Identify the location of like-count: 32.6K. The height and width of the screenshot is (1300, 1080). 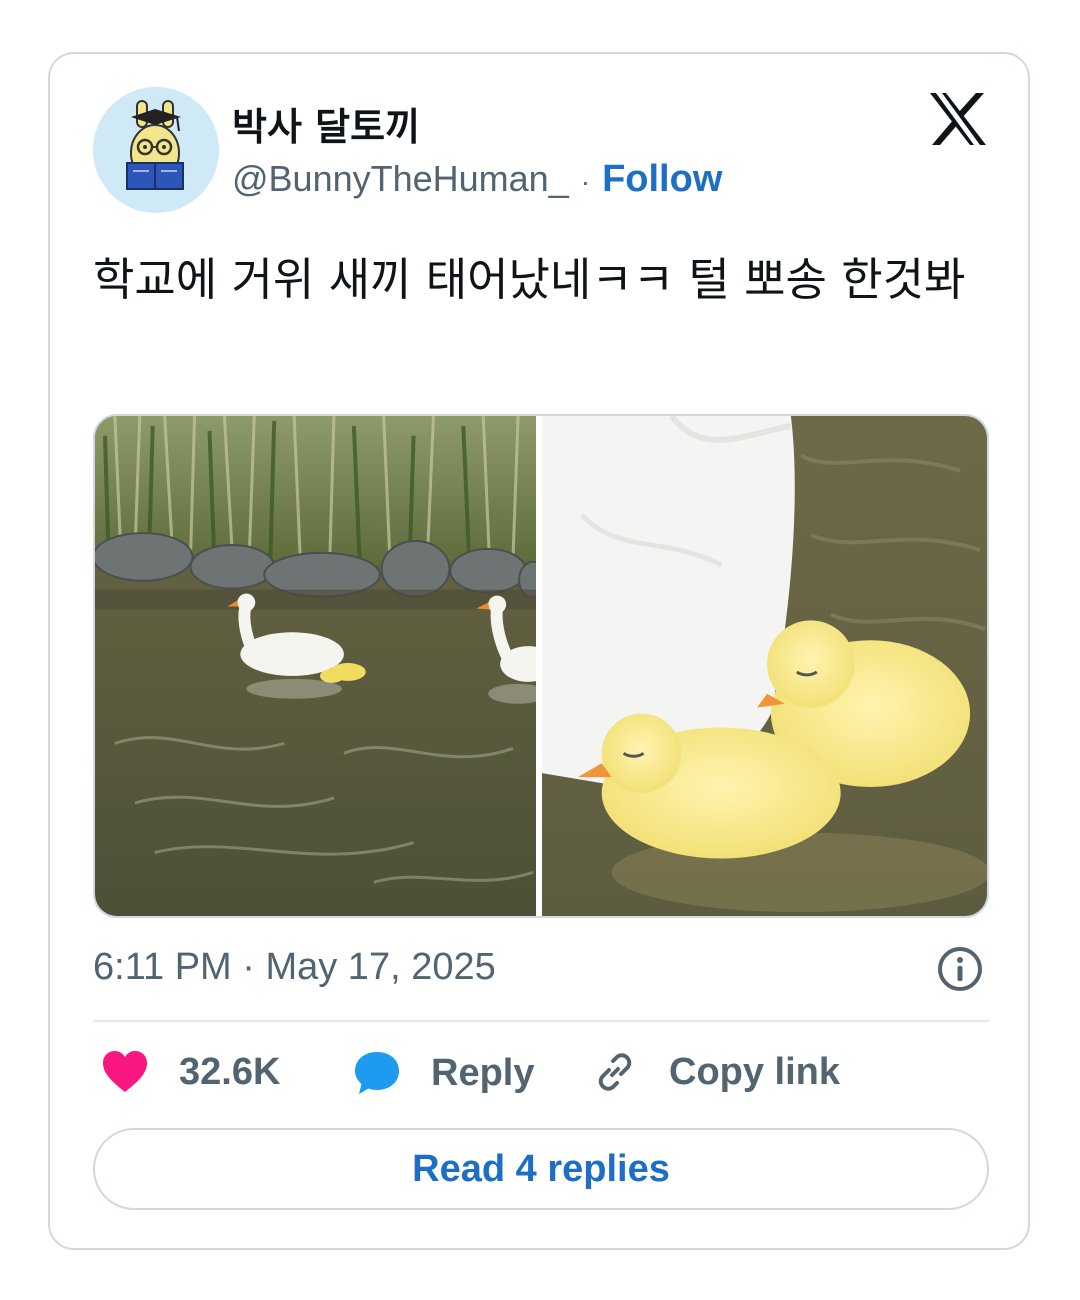
(230, 1071).